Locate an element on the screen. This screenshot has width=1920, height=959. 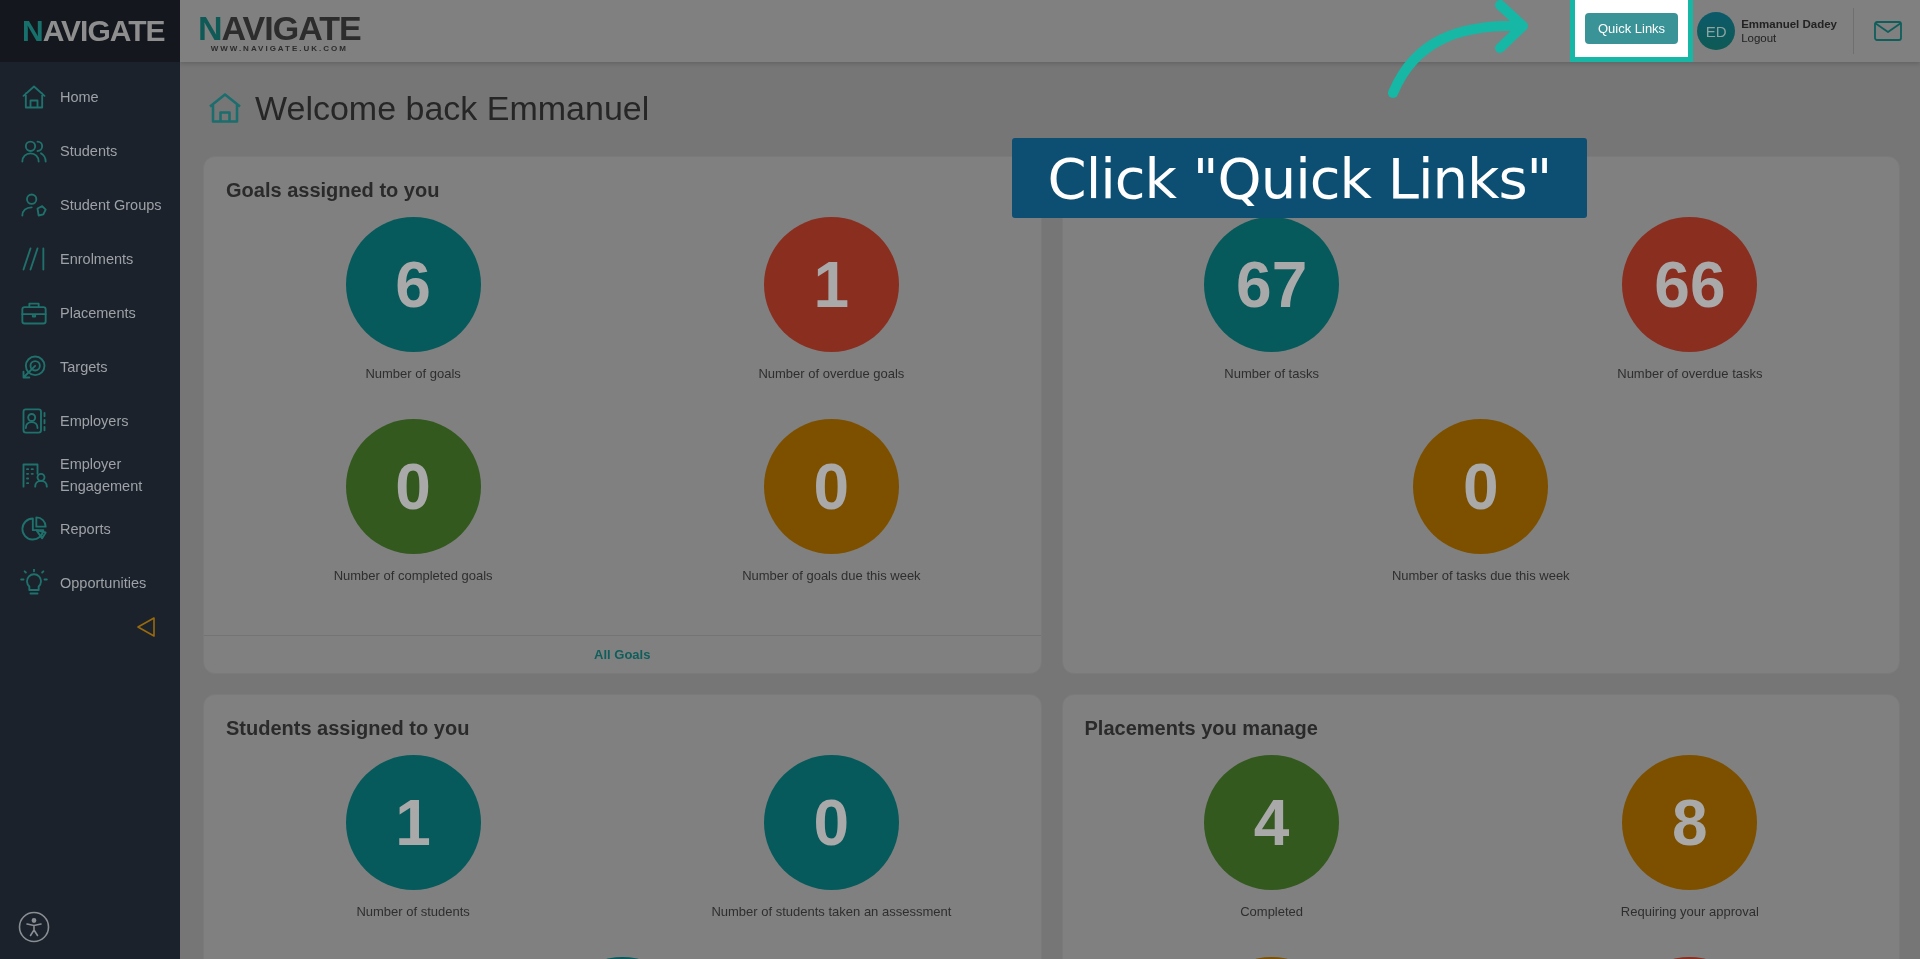
stat-label: Requiring your approval is located at coordinates (1689, 911).